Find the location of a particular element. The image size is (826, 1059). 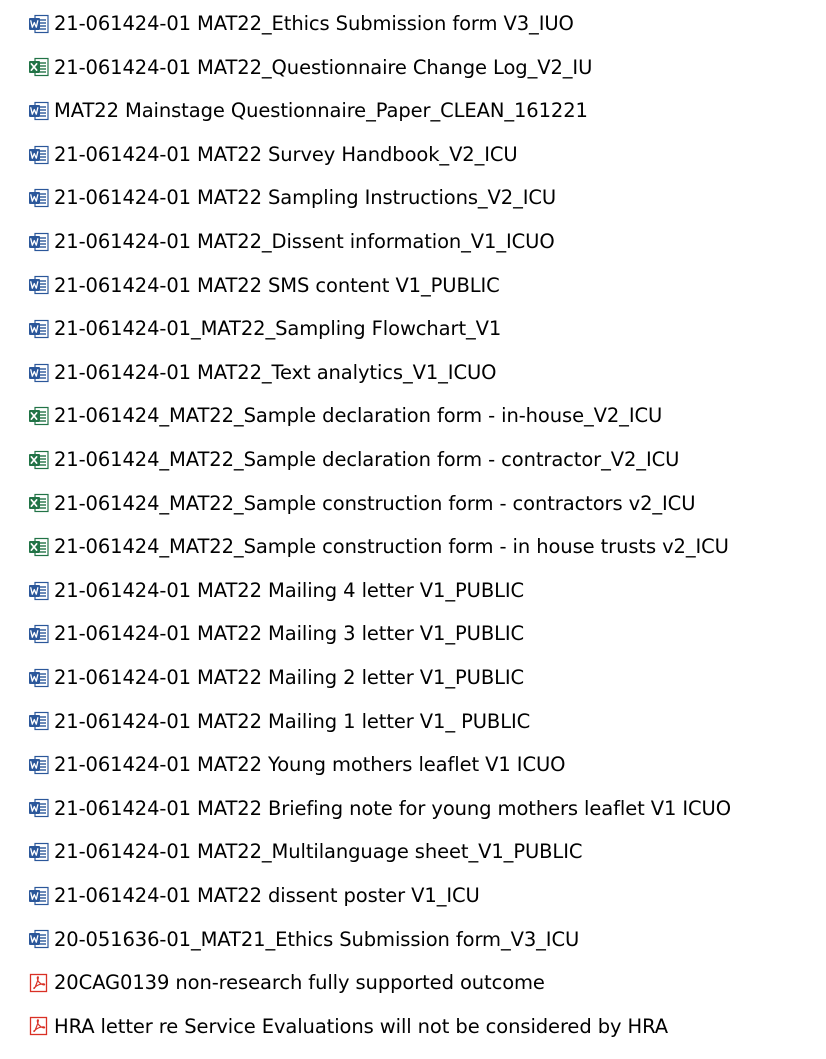

file-row: 21-061424-01 MAT22 dissent poster V1_ICU is located at coordinates (413, 896).